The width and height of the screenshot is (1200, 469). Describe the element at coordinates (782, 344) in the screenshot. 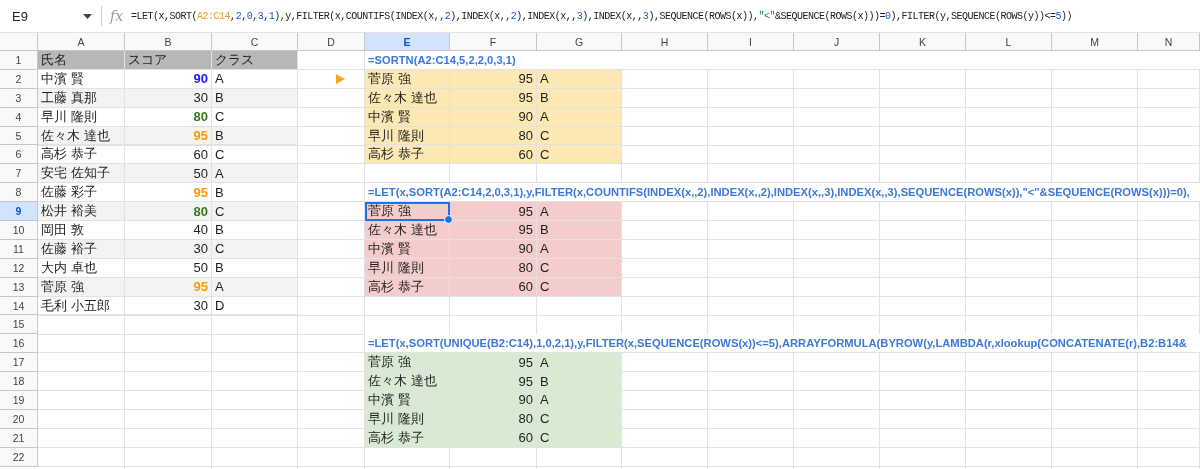

I see `formula-text: =LET(x,SORT(UNIQUE(B2:C14),1,0,2,1),y,FILTER(x,SEQUENCE(ROWS(x))<=5),ARRAYFORMULA(BYROW(y,LAMBDA(r,xlookup(CONCATENATE(r),B2:B14&` at that location.